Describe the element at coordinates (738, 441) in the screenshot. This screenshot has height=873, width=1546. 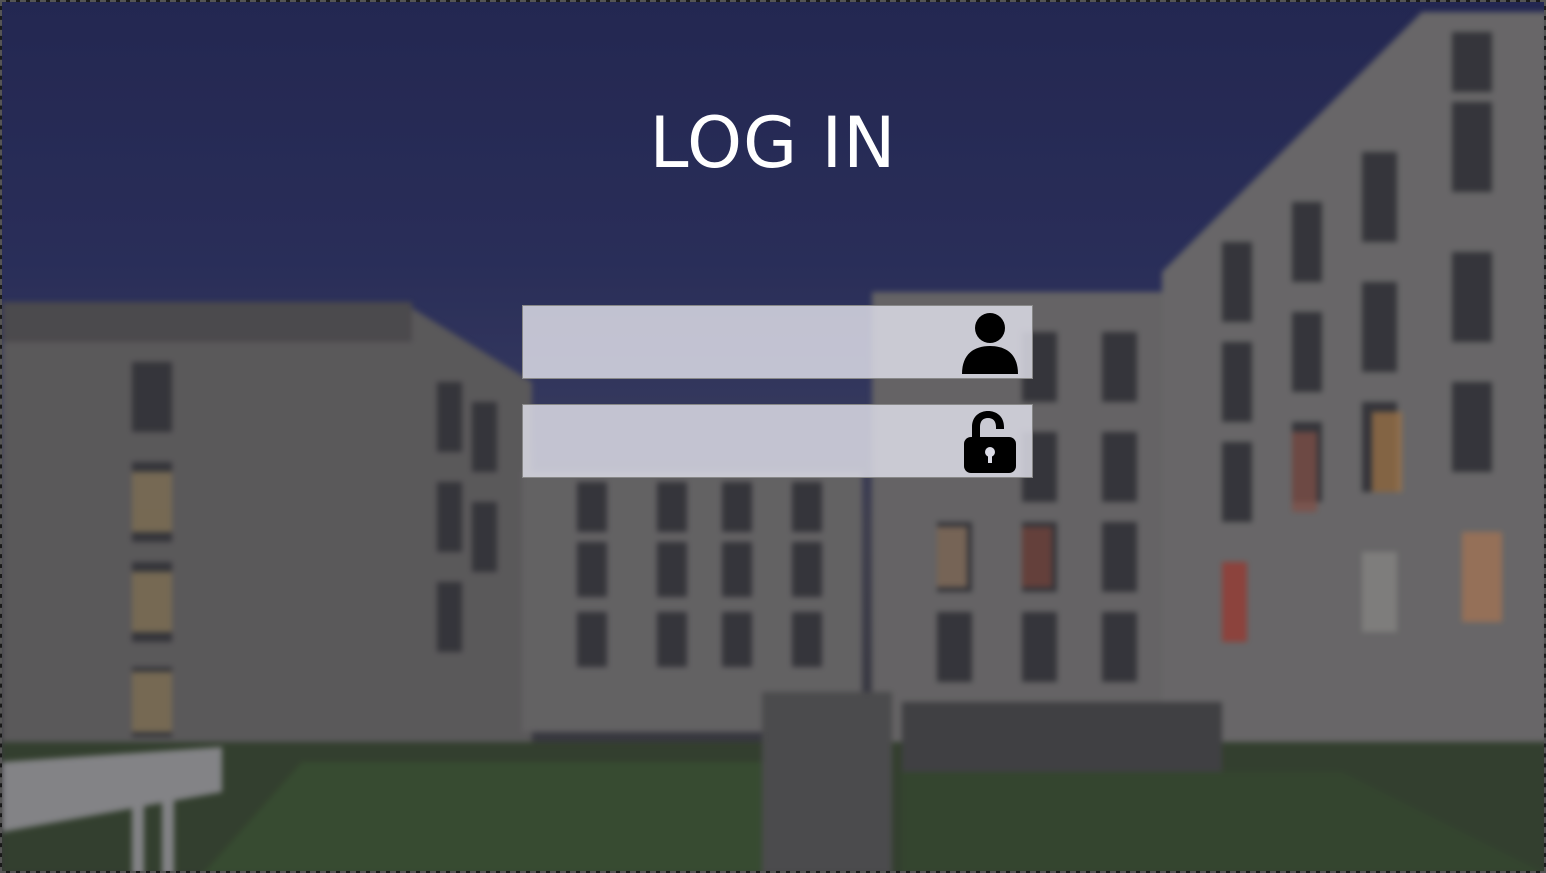
I see `password-input` at that location.